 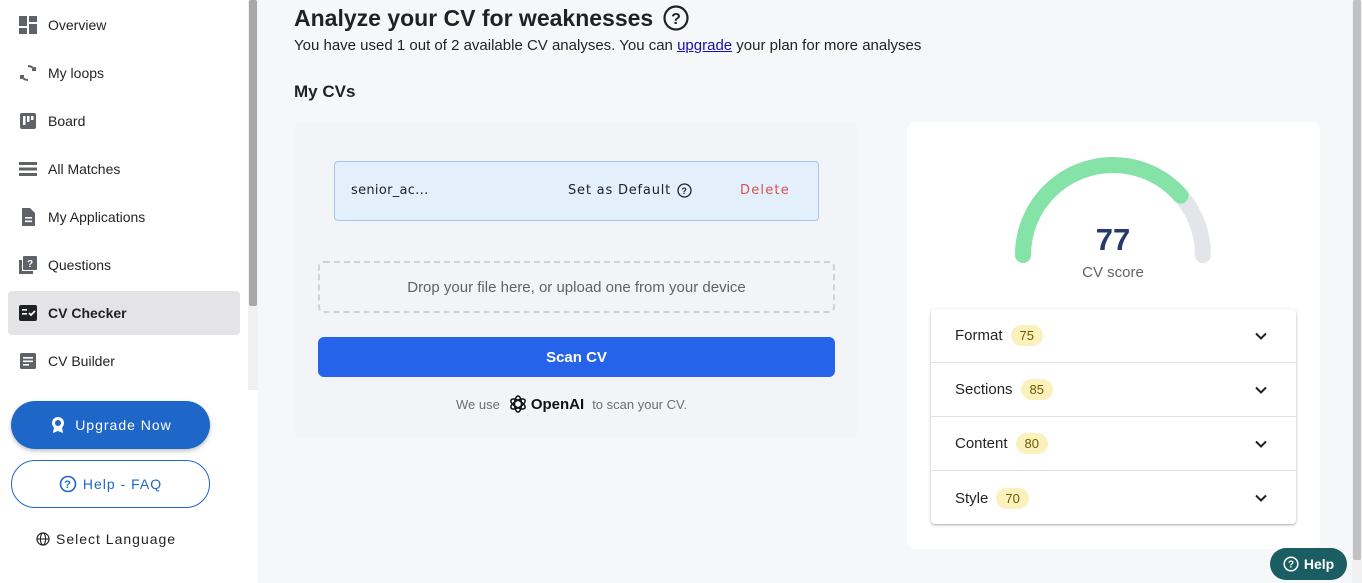 I want to click on sidebar-scrollbar-thumb, so click(x=253, y=153).